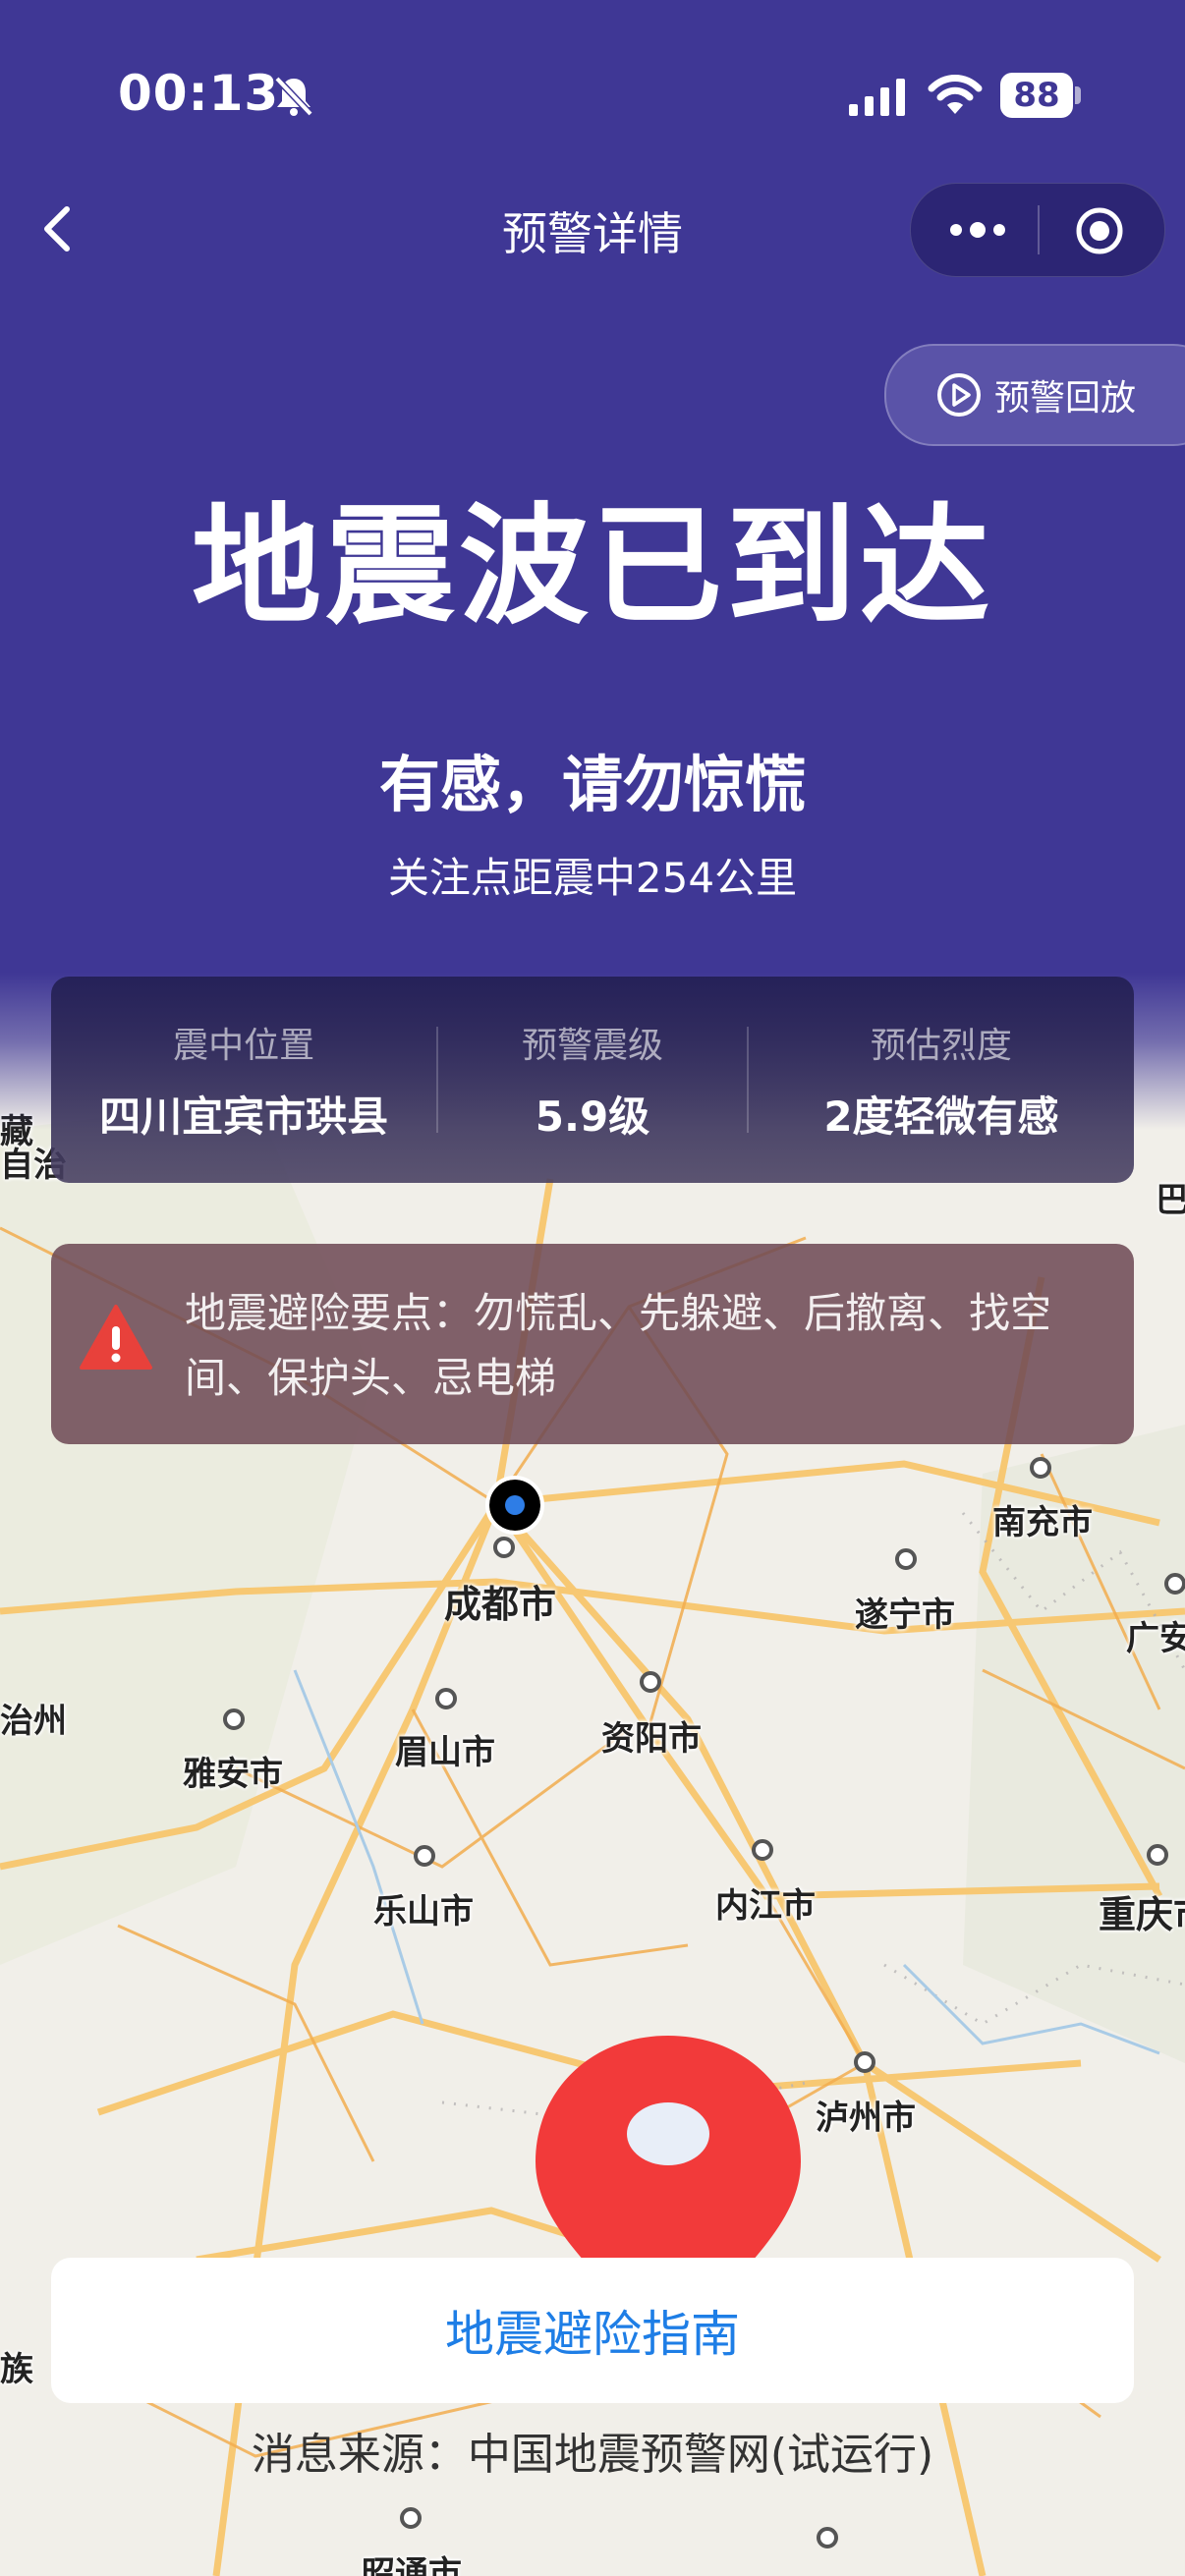  Describe the element at coordinates (592, 878) in the screenshot. I see `epicenter-distance: 关注点距震中254公里` at that location.